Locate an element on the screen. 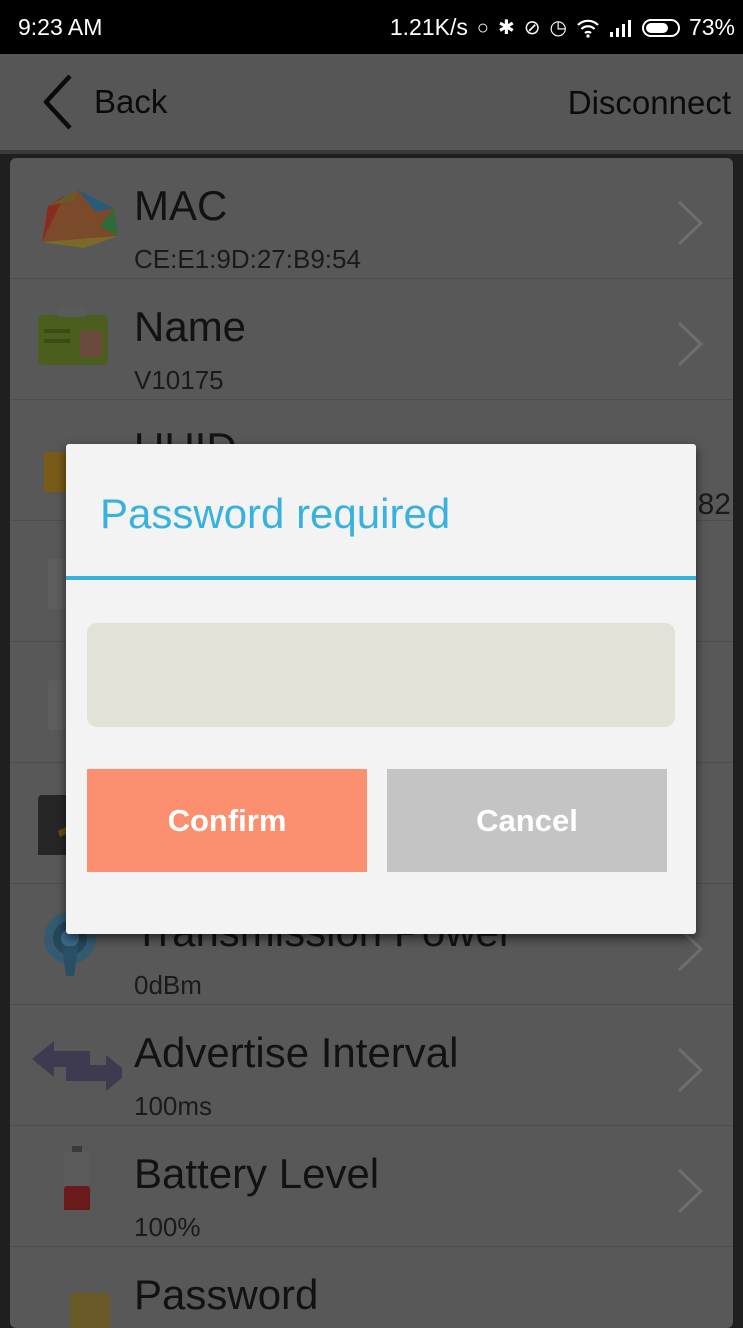  net-speed: 1.21K/s is located at coordinates (428, 27).